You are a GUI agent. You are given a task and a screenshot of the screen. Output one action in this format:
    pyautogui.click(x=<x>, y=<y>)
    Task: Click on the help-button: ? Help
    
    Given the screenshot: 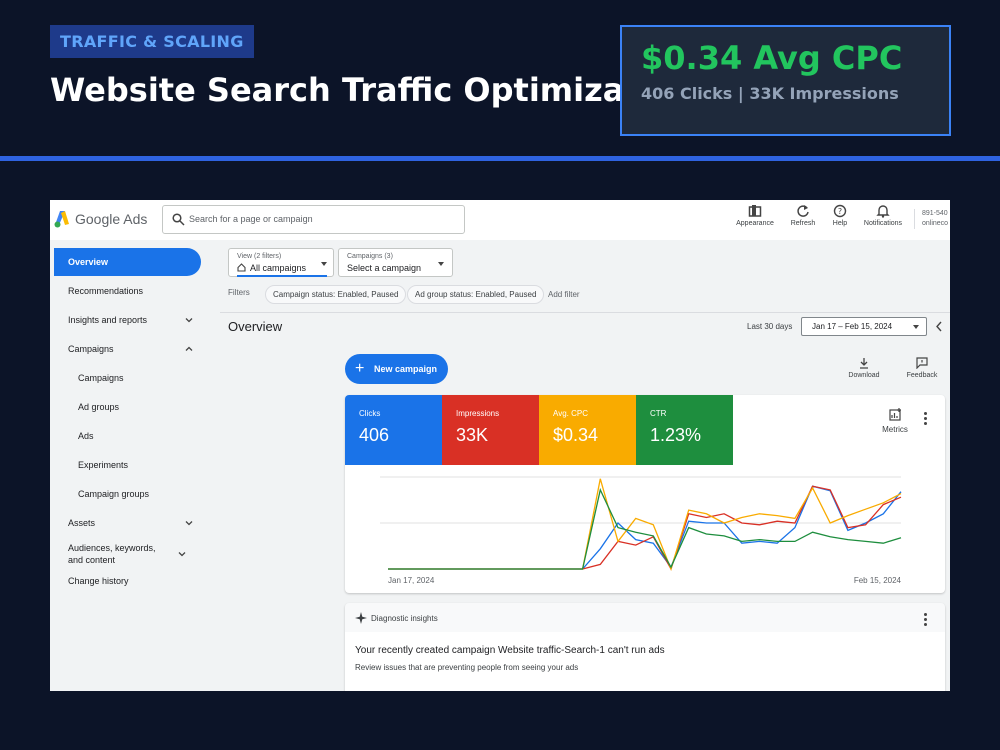 What is the action you would take?
    pyautogui.click(x=840, y=220)
    